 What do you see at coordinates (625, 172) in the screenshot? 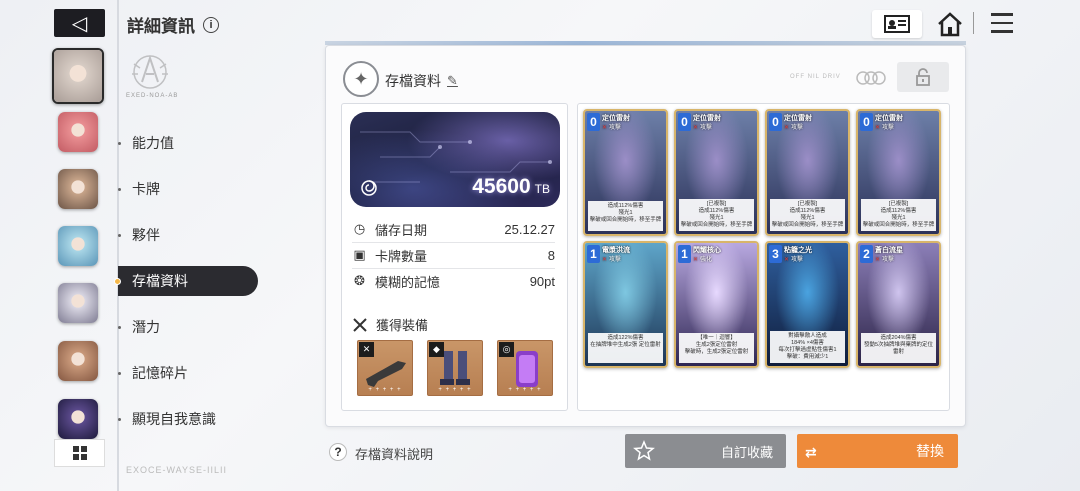
I see `card: 0定位雷射攻擊造成112%傷害 殘光1 擊破或回合開始時，移至手牌` at bounding box center [625, 172].